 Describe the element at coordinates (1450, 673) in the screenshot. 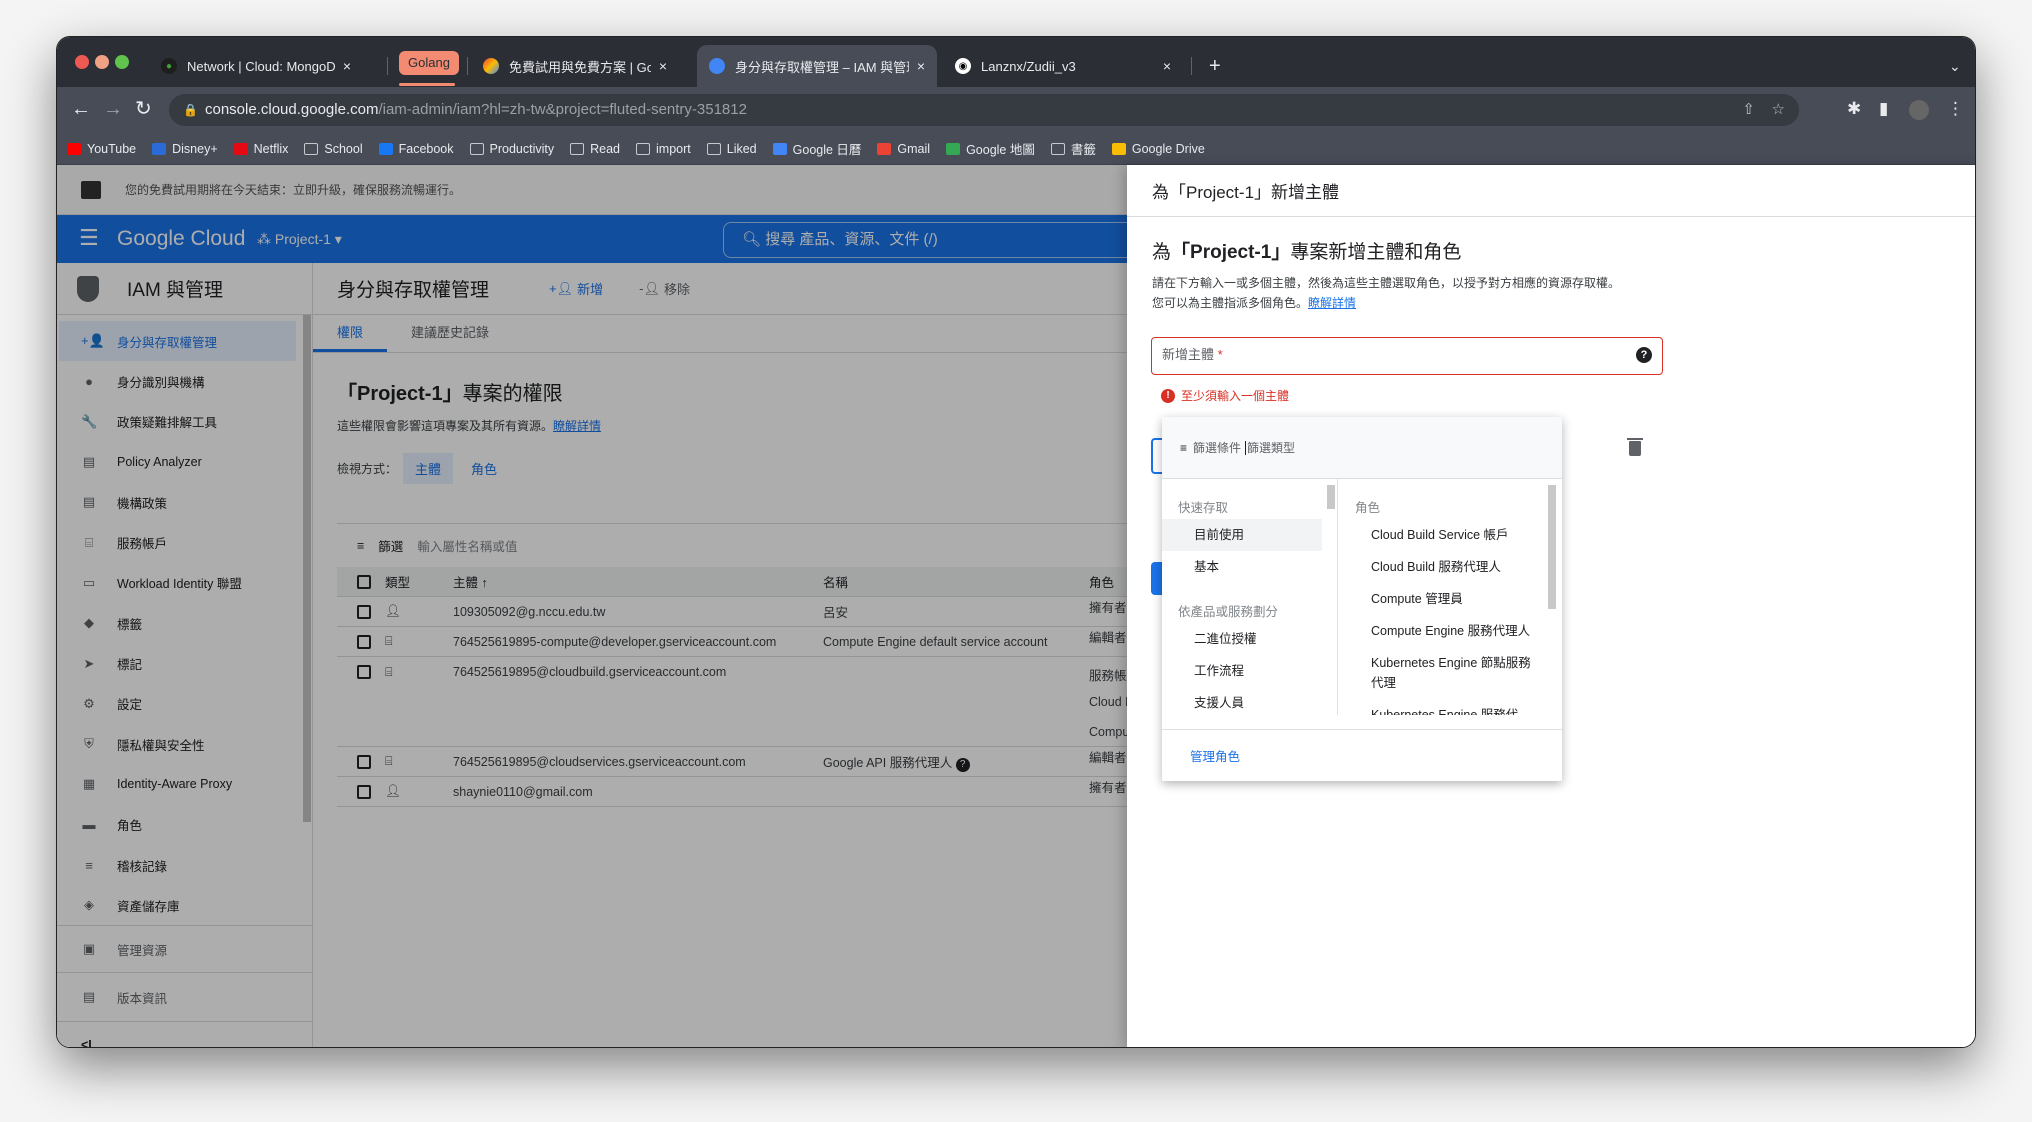

I see `role-option: Kubernetes Engine 節點服務代理` at that location.